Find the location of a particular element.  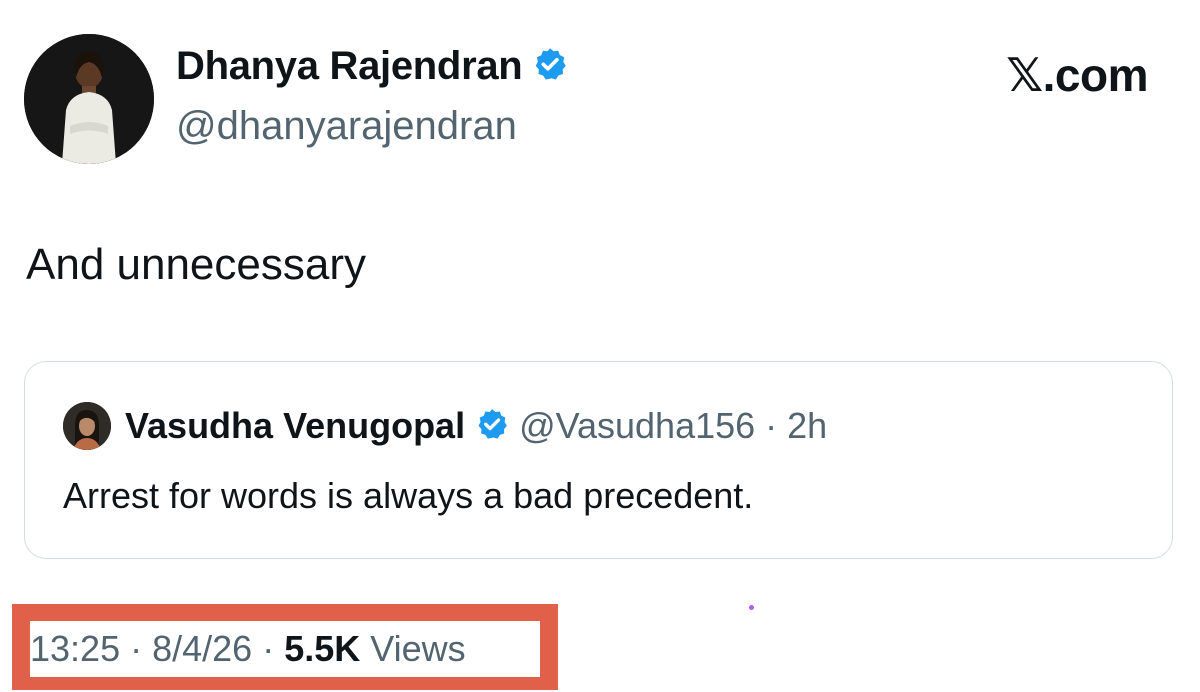

quoted-author-handle: @Vasudha156 is located at coordinates (637, 426).